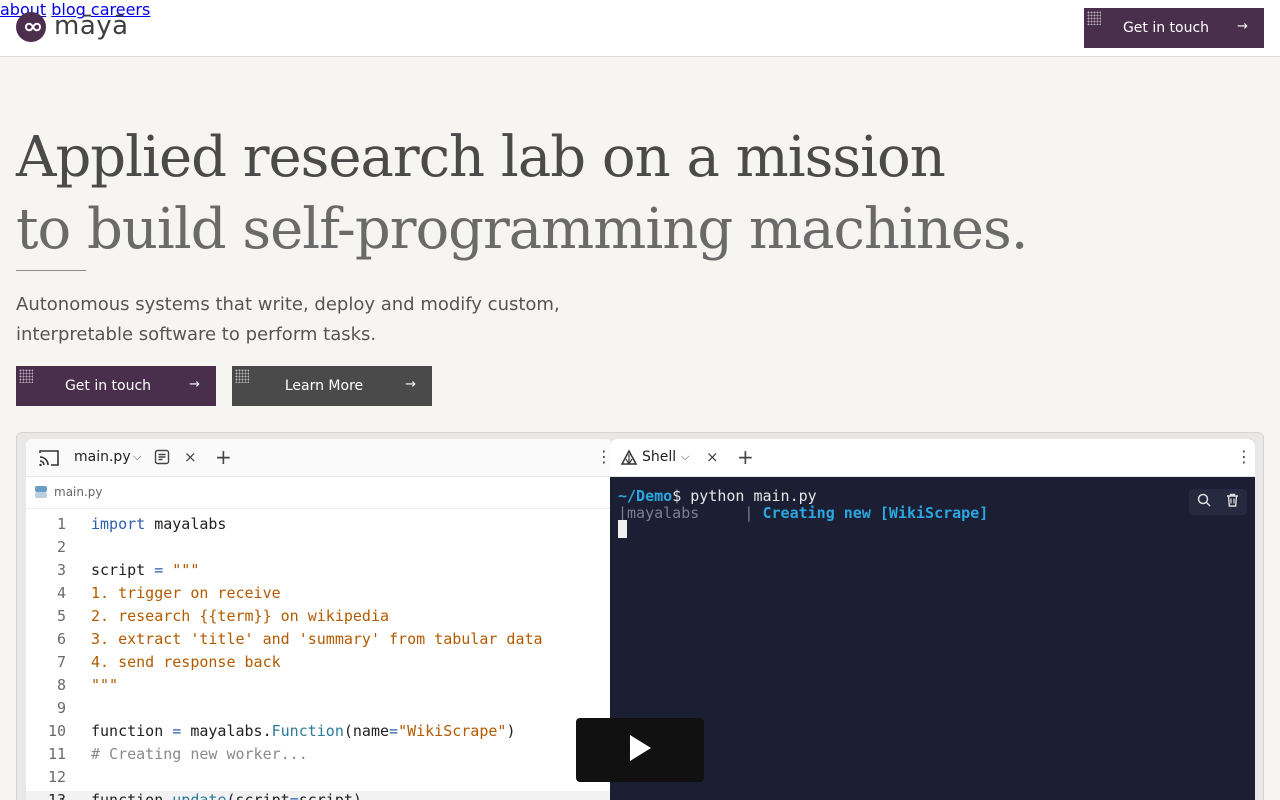  I want to click on line-source: """, so click(105, 685).